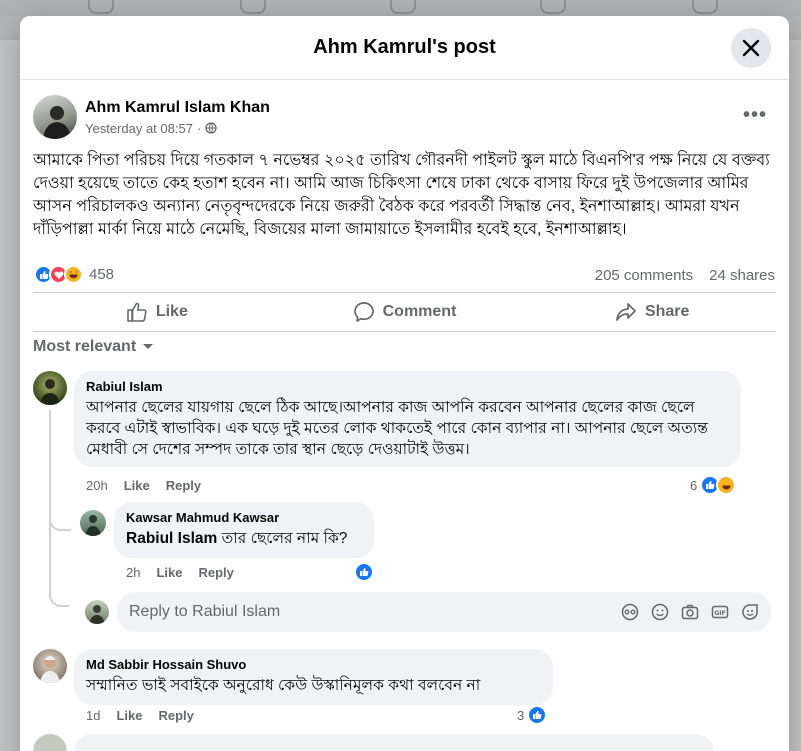 This screenshot has width=801, height=751. I want to click on comment-label: Comment, so click(419, 311).